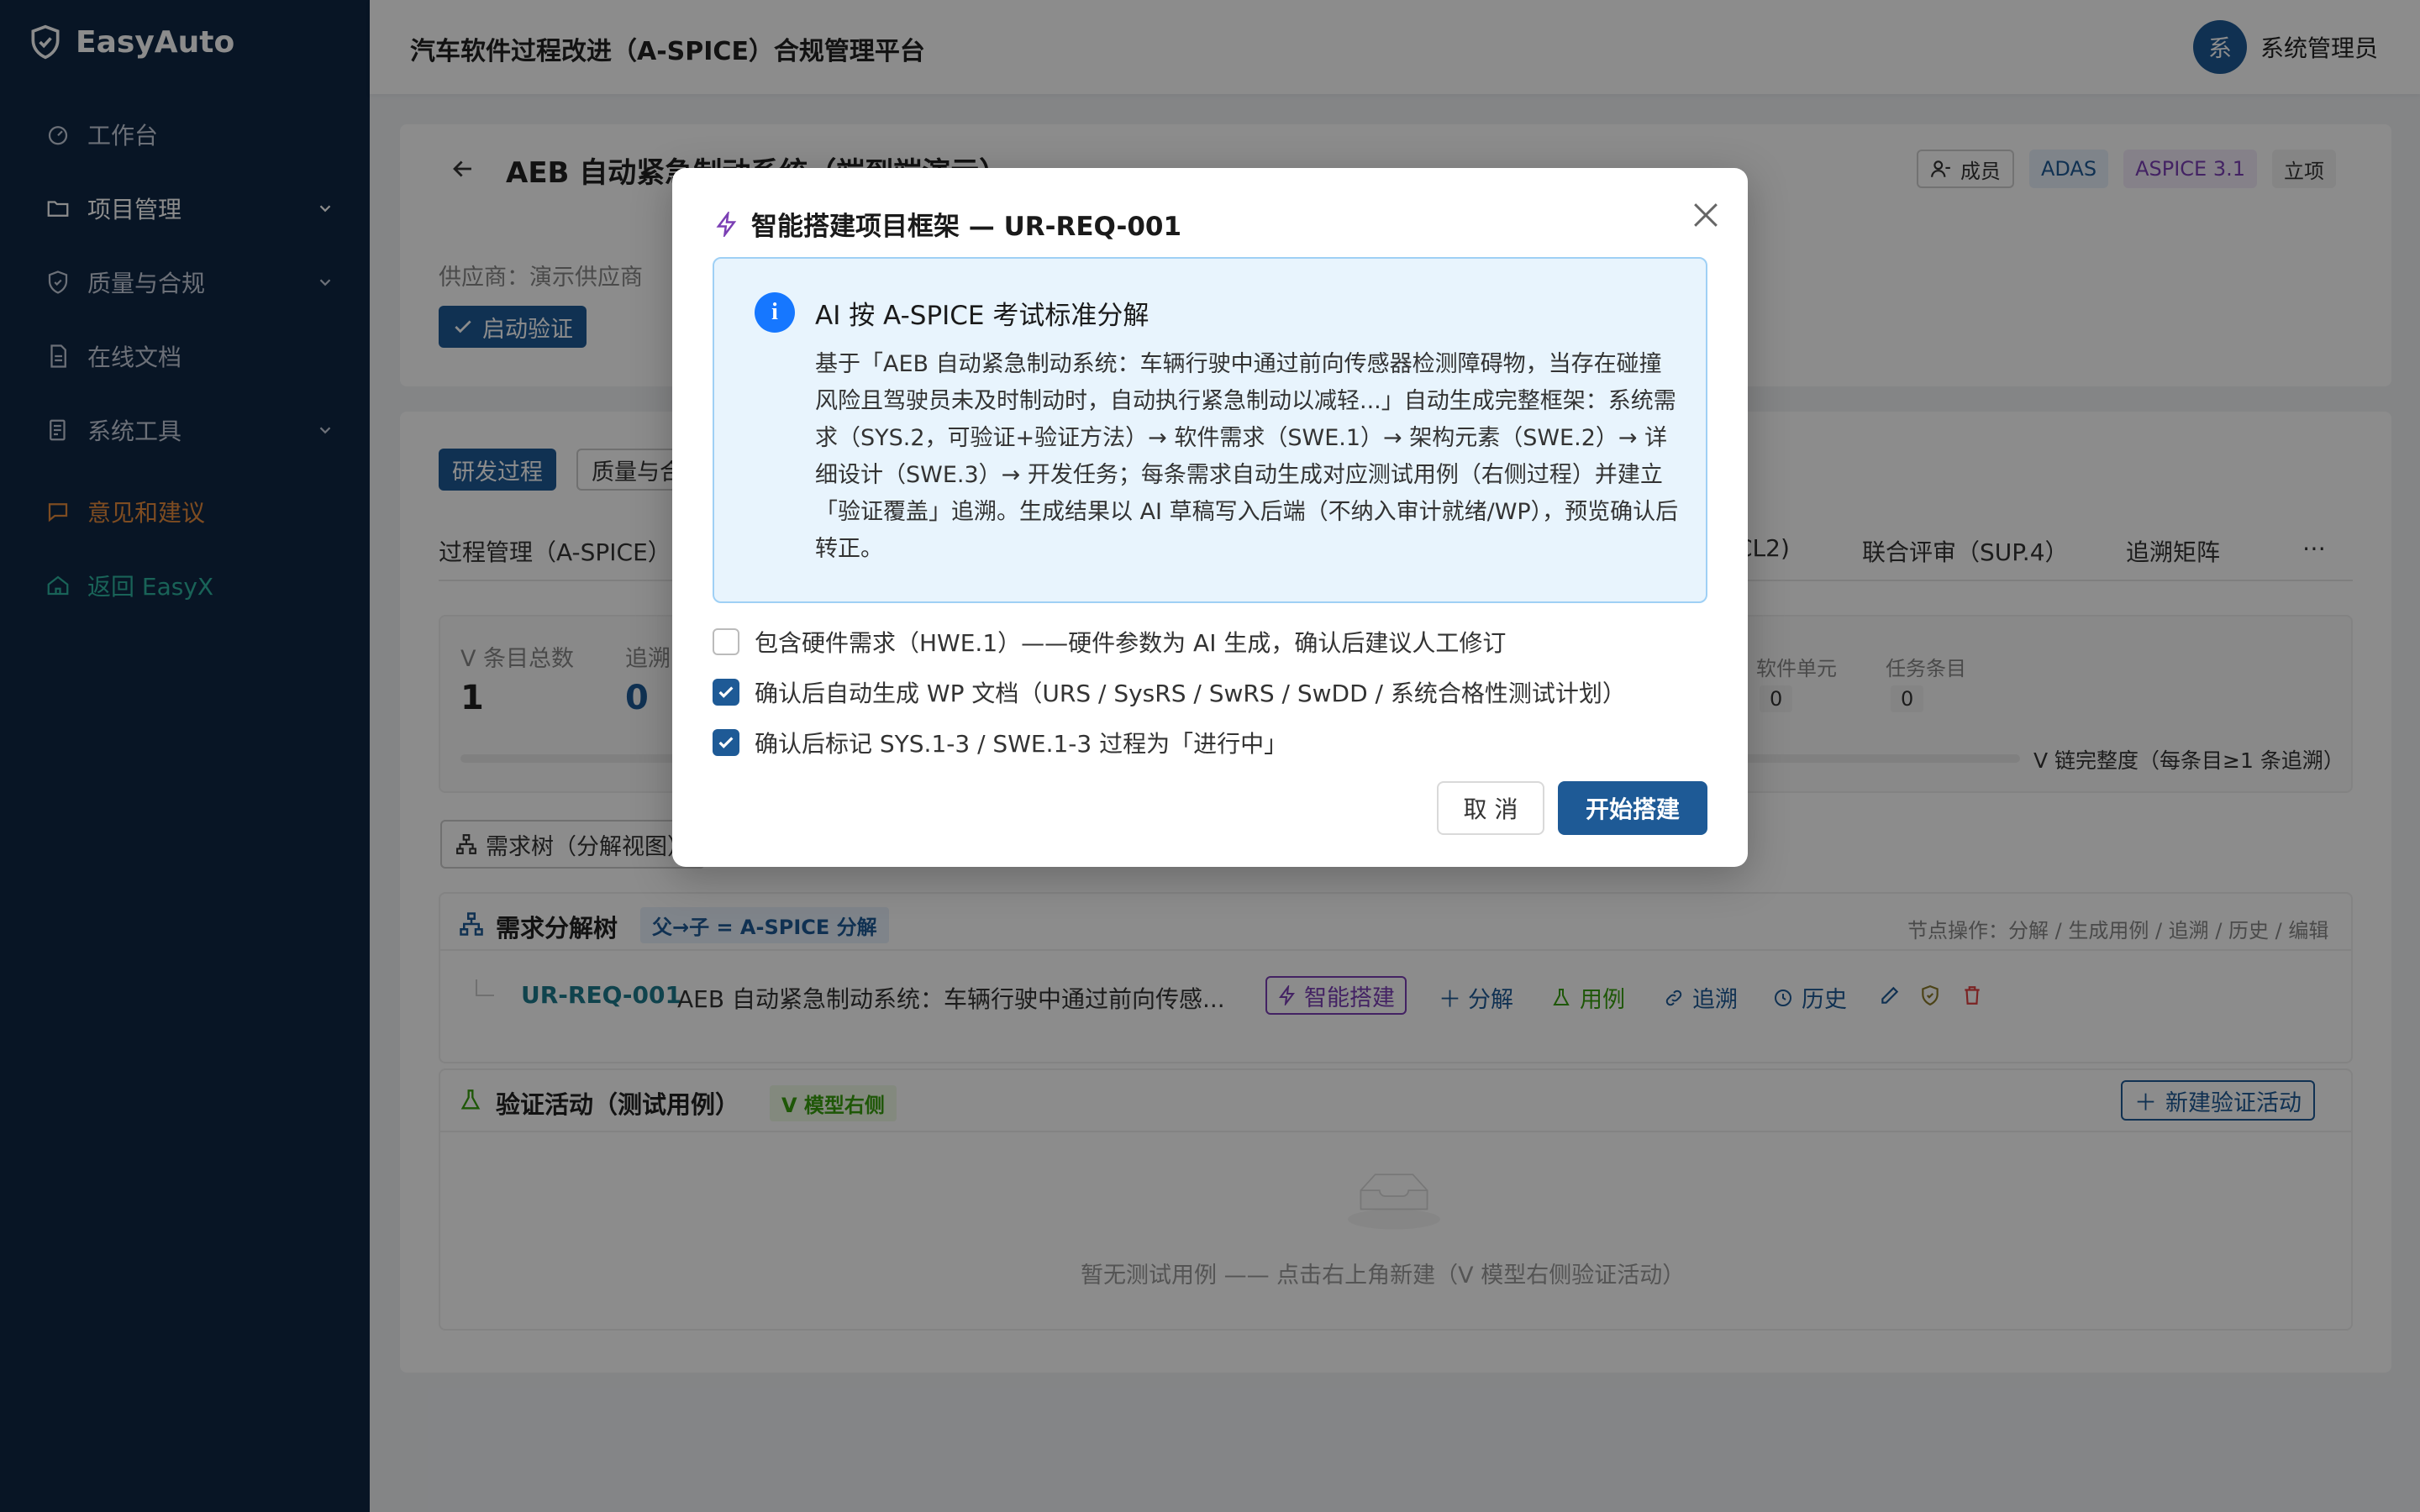  Describe the element at coordinates (1632, 808) in the screenshot. I see `start-build-button: 开始搭建` at that location.